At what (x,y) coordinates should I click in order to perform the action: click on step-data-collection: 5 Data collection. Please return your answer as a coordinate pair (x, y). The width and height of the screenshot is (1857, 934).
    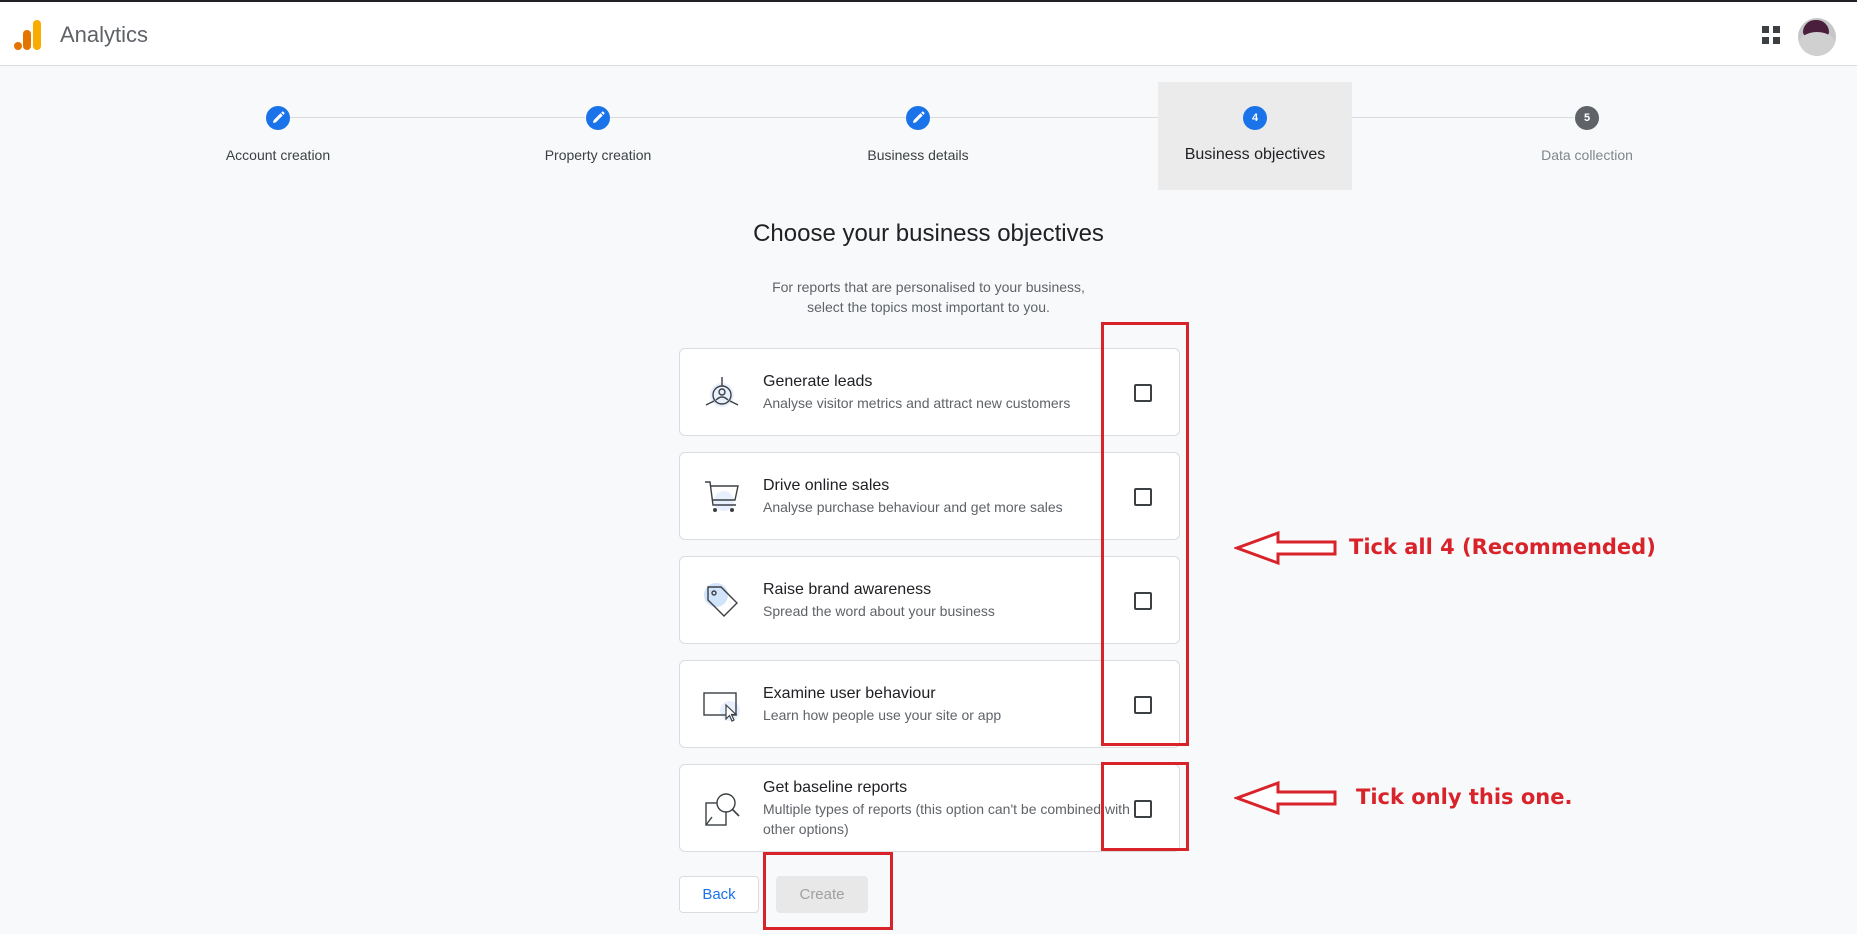
    Looking at the image, I should click on (1587, 136).